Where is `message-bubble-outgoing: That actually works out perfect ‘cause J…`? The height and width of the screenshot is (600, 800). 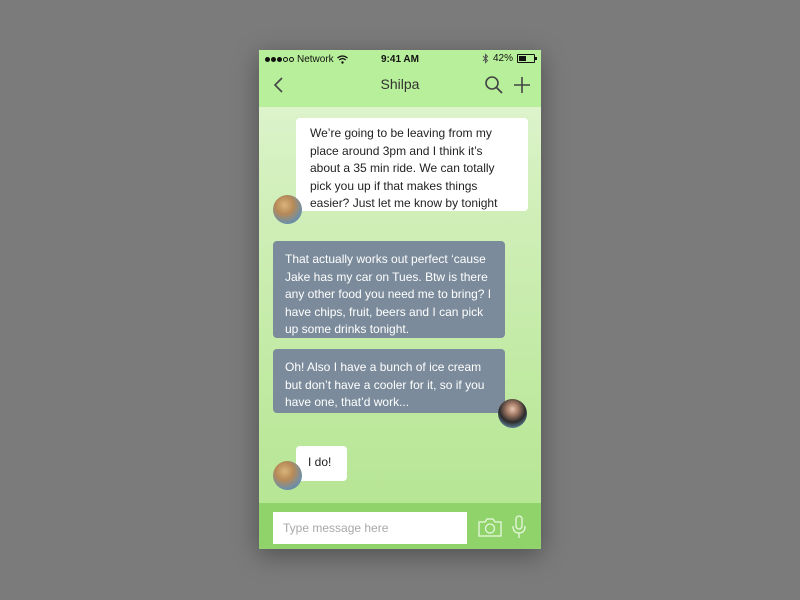
message-bubble-outgoing: That actually works out perfect ‘cause J… is located at coordinates (389, 289).